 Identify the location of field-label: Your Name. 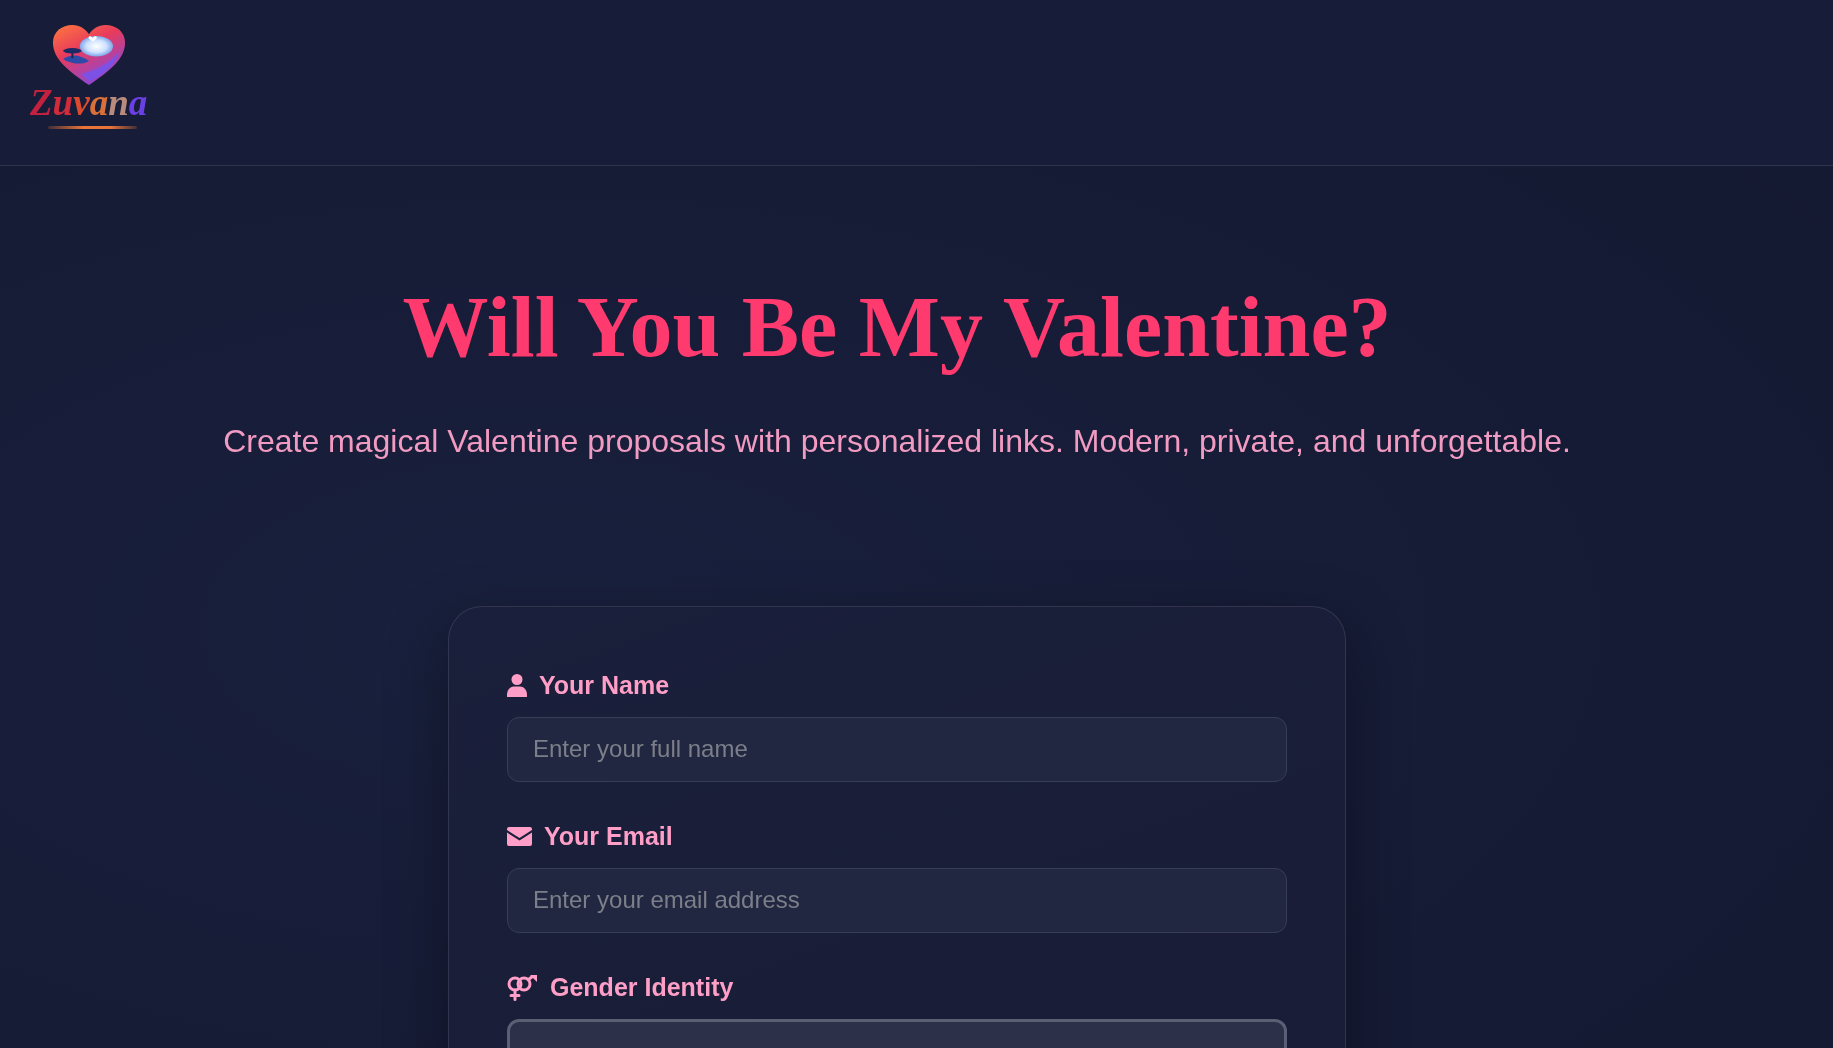
(604, 686).